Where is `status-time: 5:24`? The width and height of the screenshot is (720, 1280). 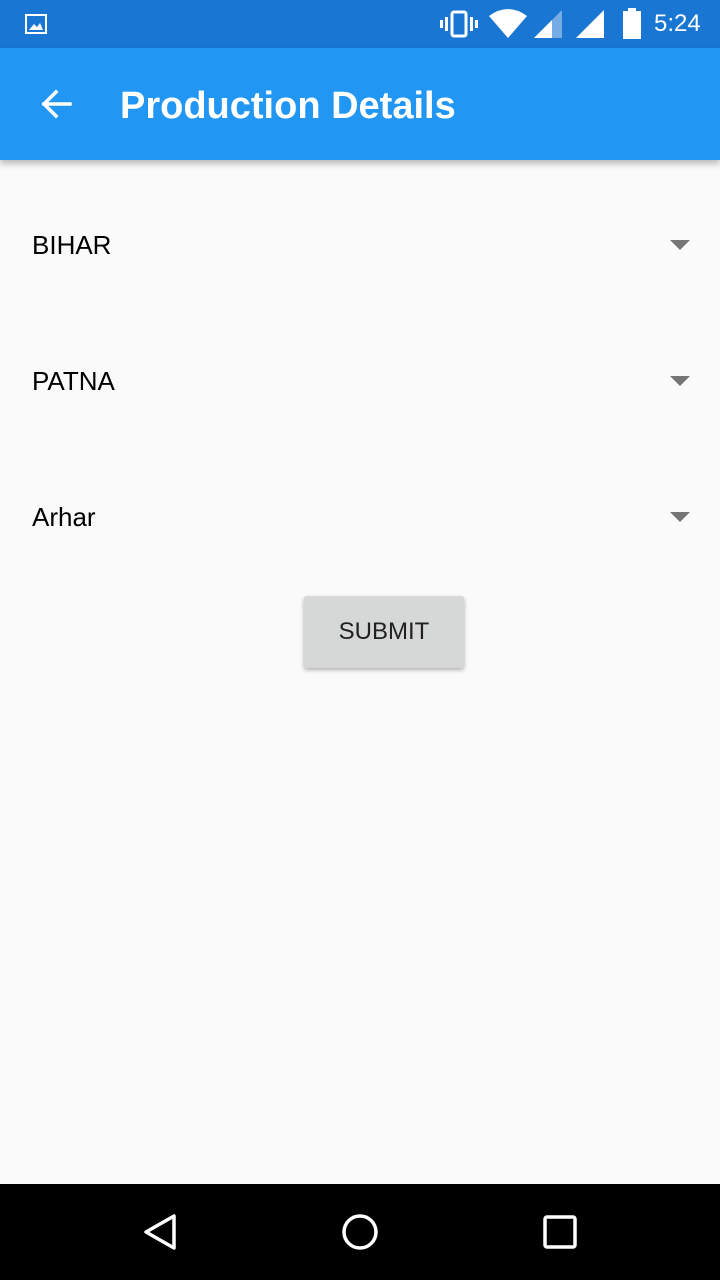 status-time: 5:24 is located at coordinates (677, 23).